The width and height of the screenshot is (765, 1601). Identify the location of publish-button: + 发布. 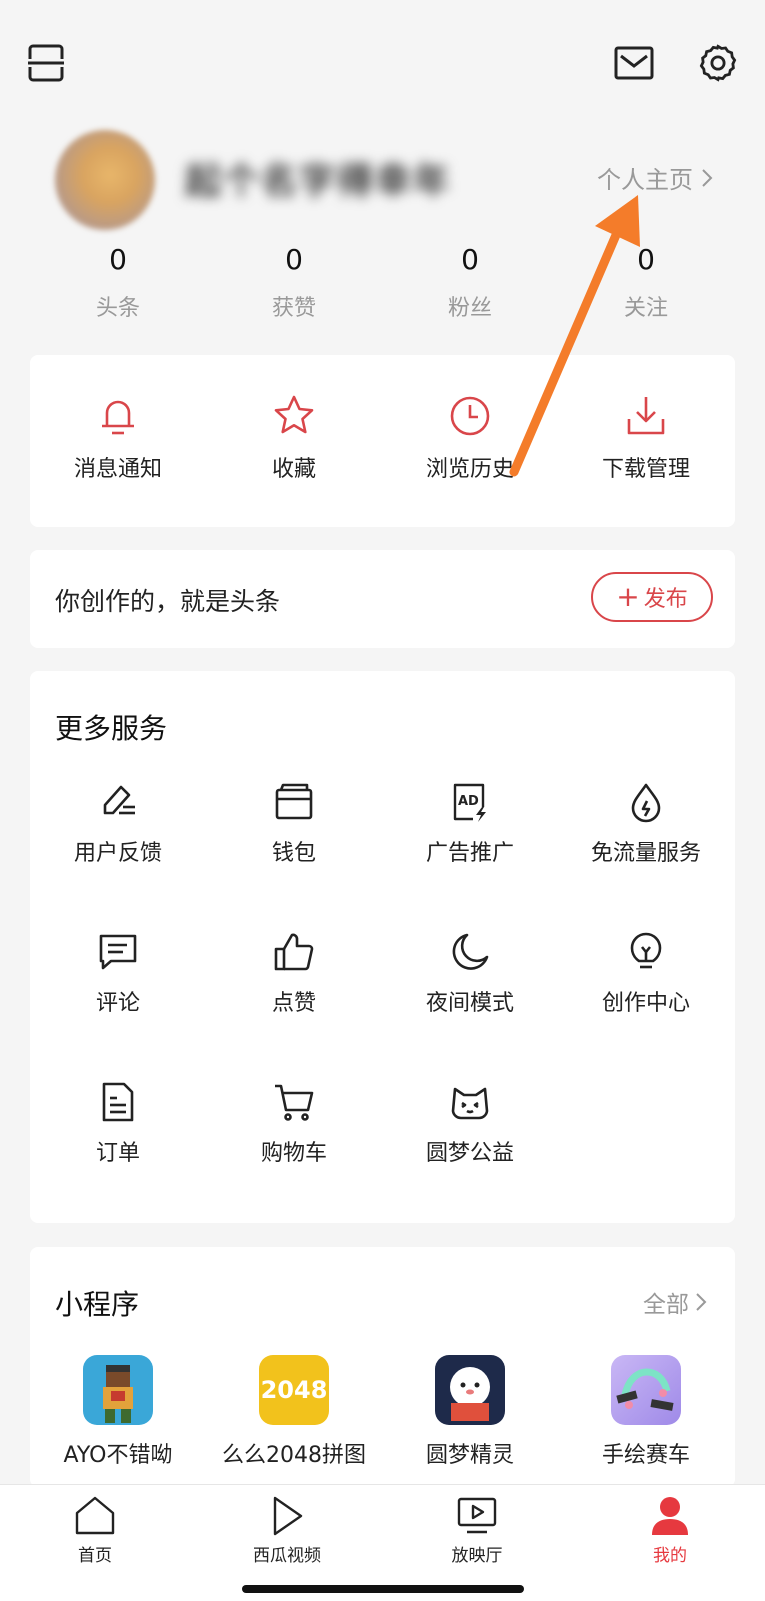
(652, 597).